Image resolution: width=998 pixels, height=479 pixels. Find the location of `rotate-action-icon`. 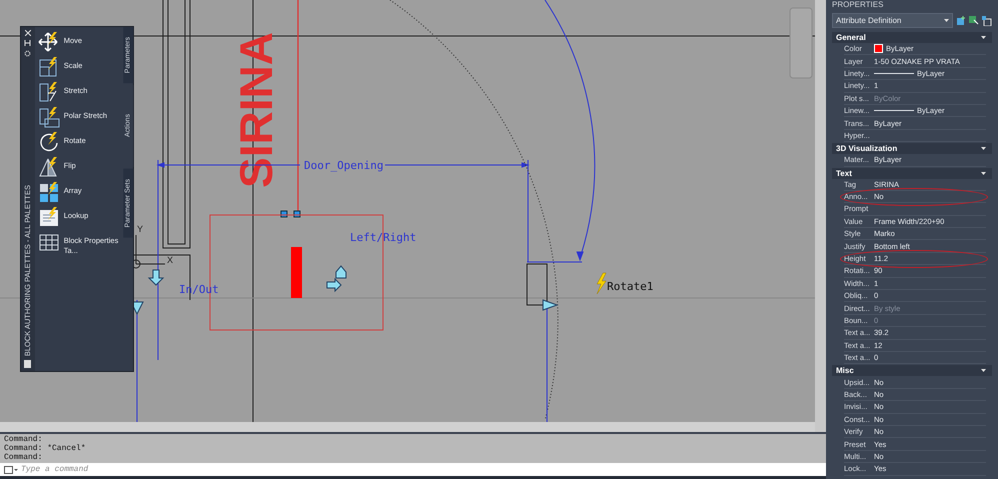

rotate-action-icon is located at coordinates (49, 142).